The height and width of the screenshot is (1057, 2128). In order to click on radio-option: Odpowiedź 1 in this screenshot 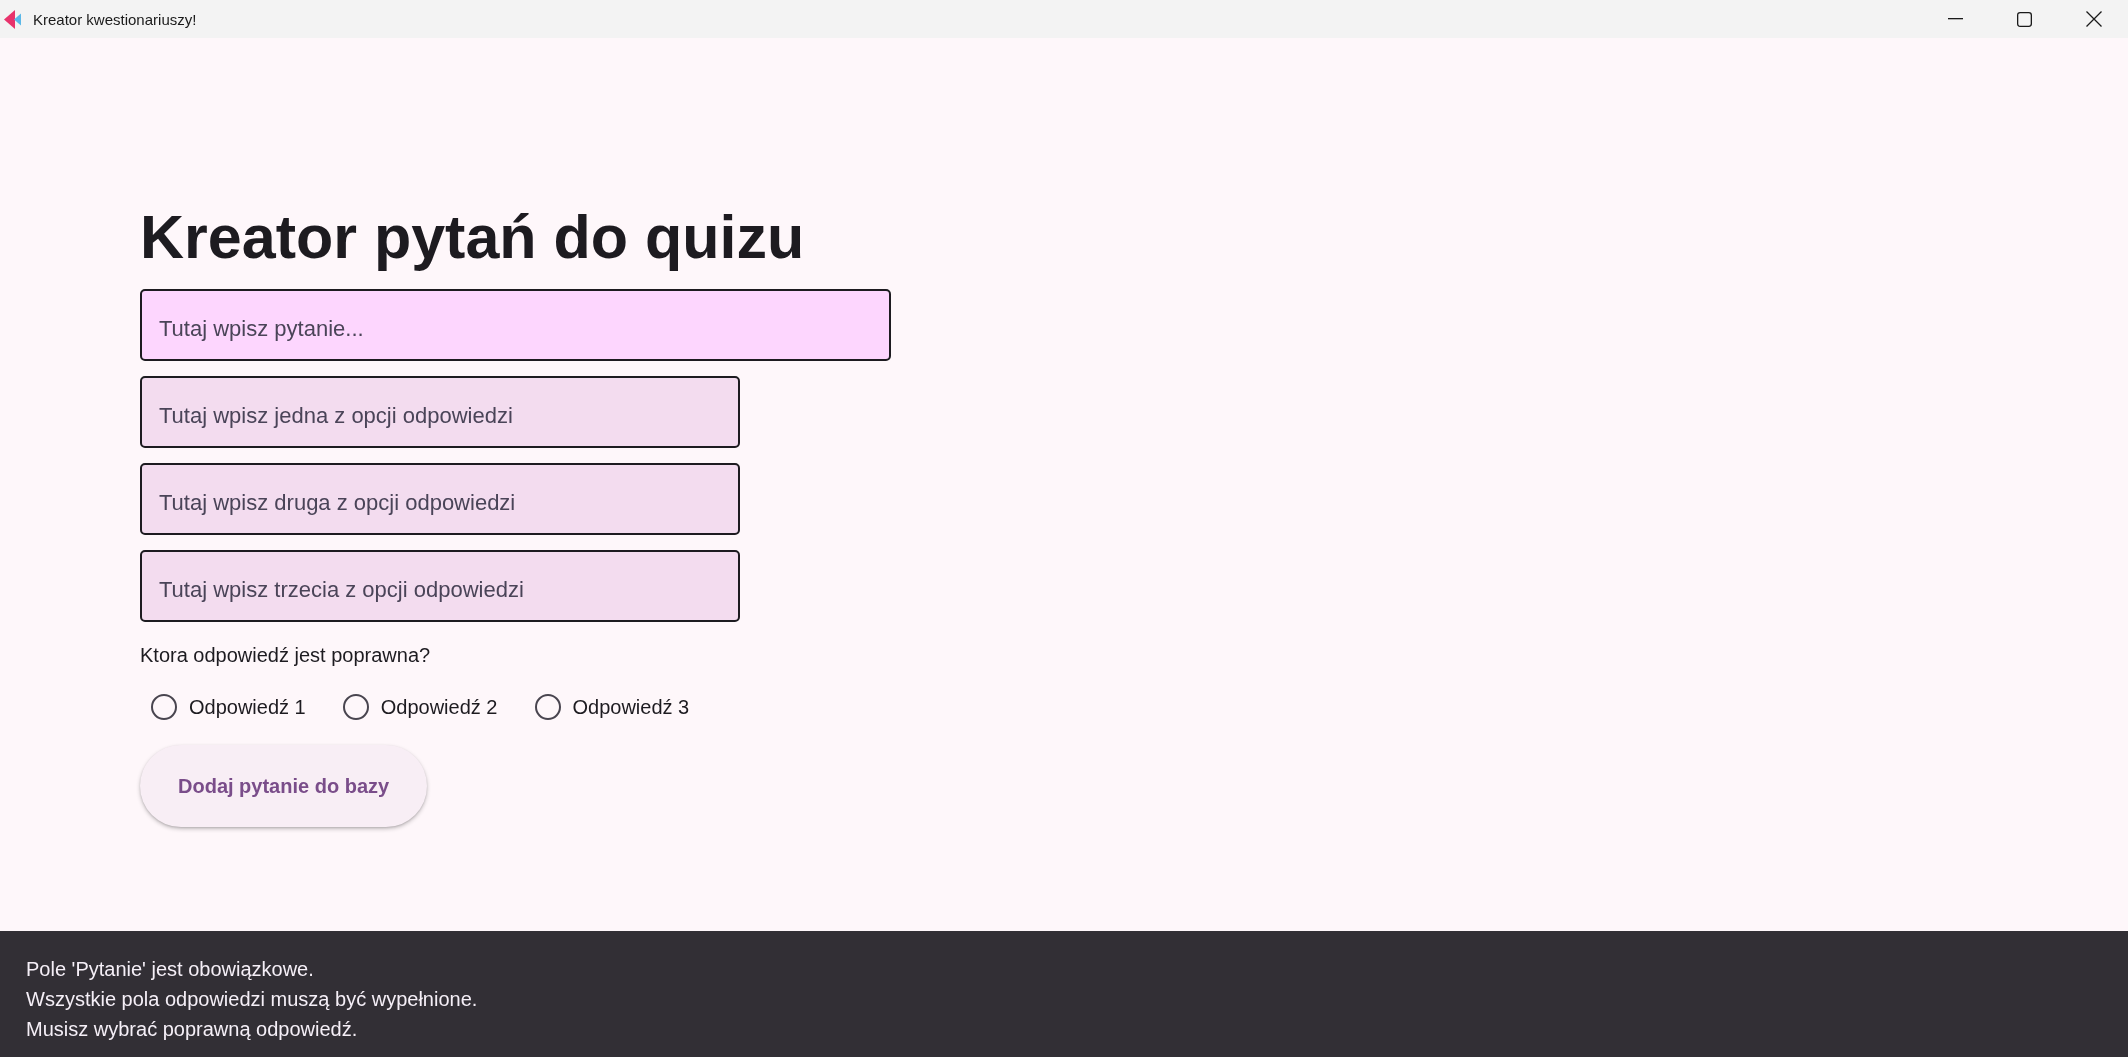, I will do `click(223, 707)`.